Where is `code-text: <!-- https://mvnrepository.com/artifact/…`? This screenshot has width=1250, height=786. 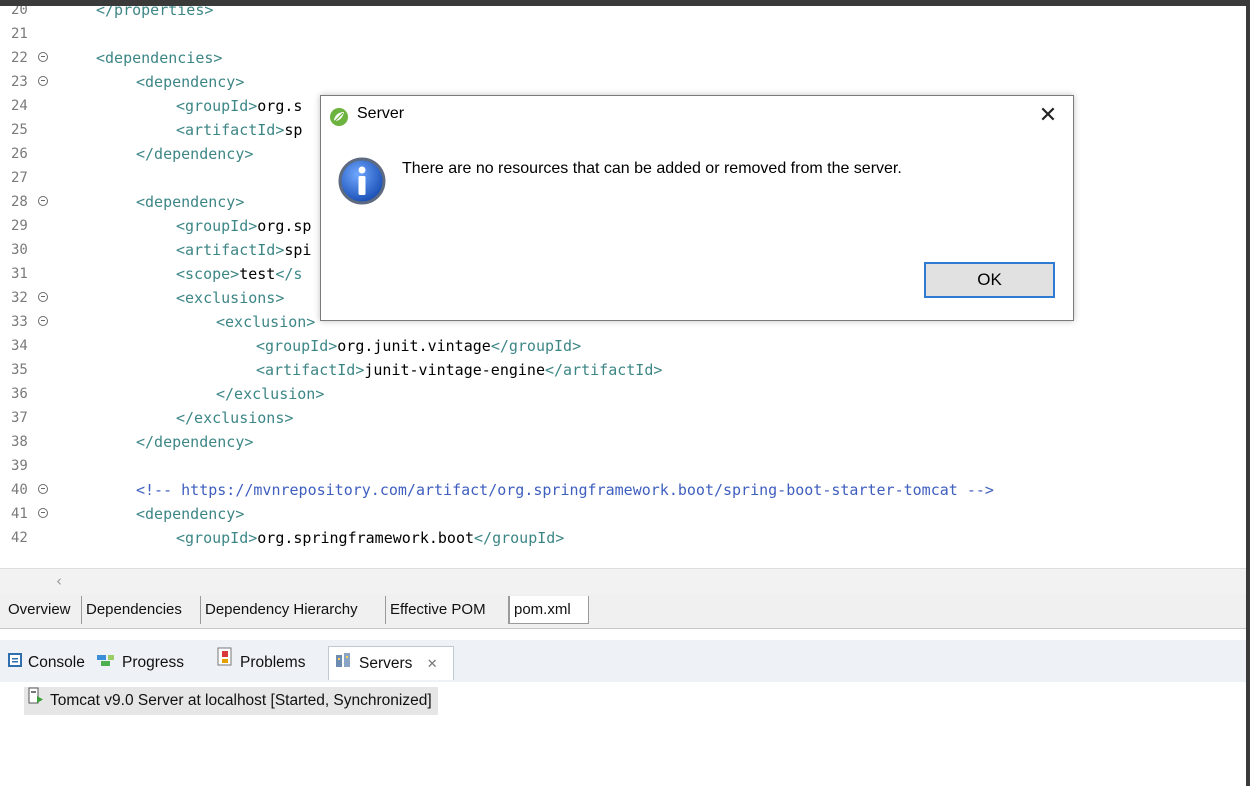 code-text: <!-- https://mvnrepository.com/artifact/… is located at coordinates (565, 490).